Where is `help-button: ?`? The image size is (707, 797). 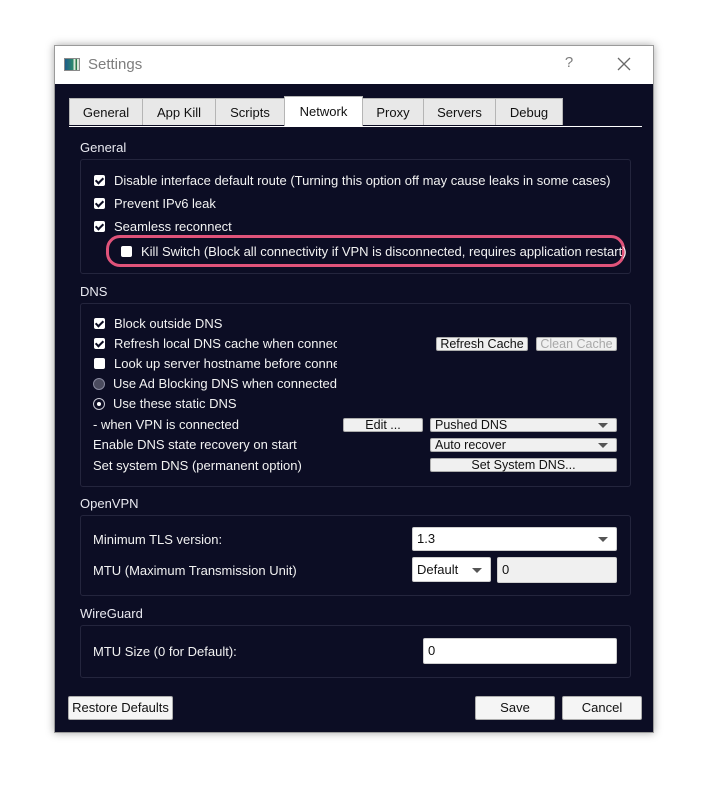 help-button: ? is located at coordinates (569, 62).